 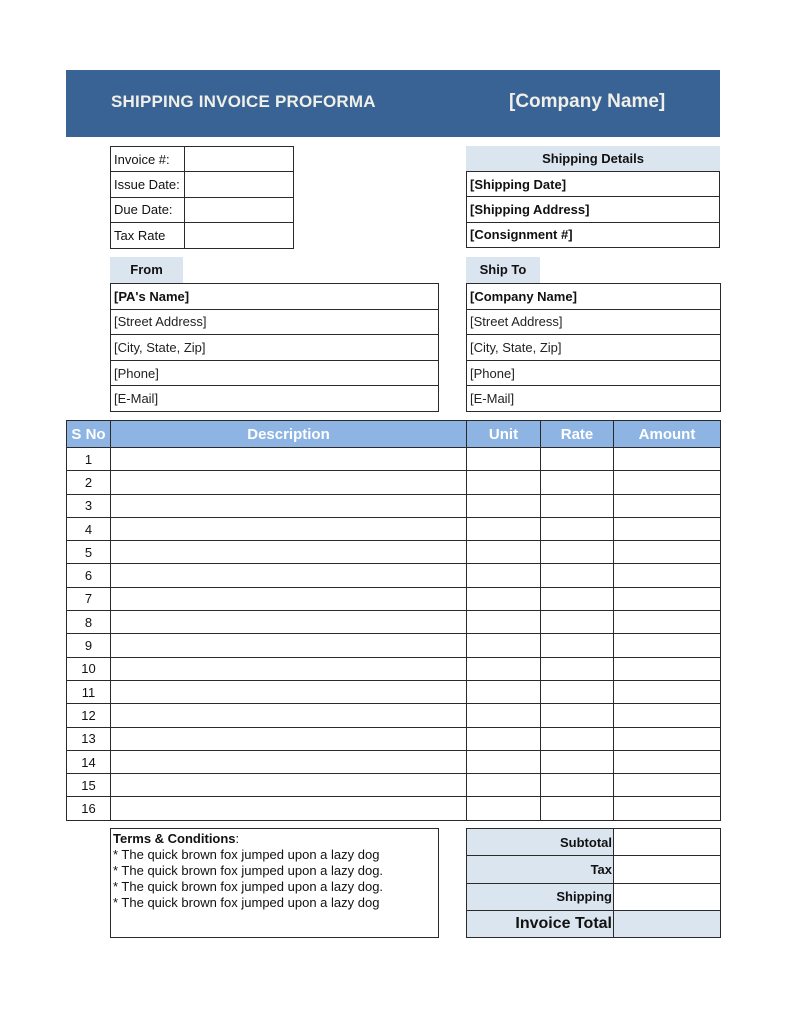 I want to click on shipping-row: Shipping, so click(x=593, y=896).